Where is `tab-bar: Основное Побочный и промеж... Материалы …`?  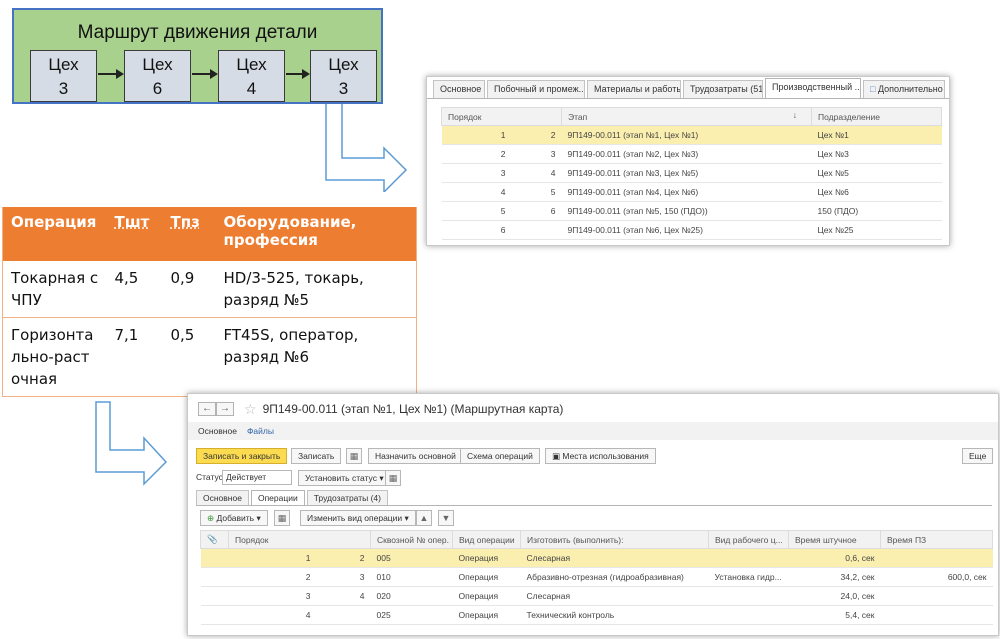 tab-bar: Основное Побочный и промеж... Материалы … is located at coordinates (688, 88).